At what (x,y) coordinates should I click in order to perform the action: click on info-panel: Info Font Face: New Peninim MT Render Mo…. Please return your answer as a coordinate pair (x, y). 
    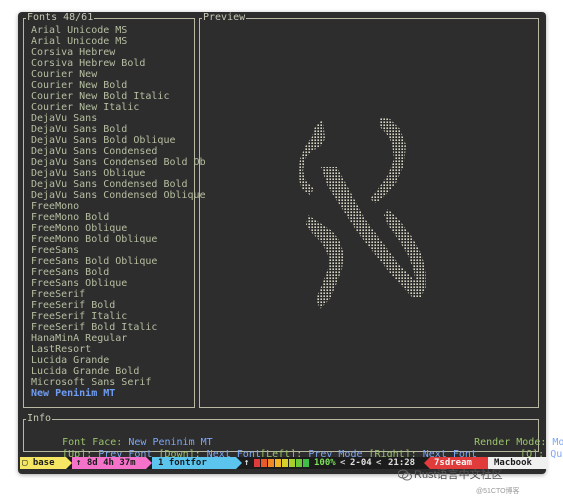
    Looking at the image, I should click on (293, 436).